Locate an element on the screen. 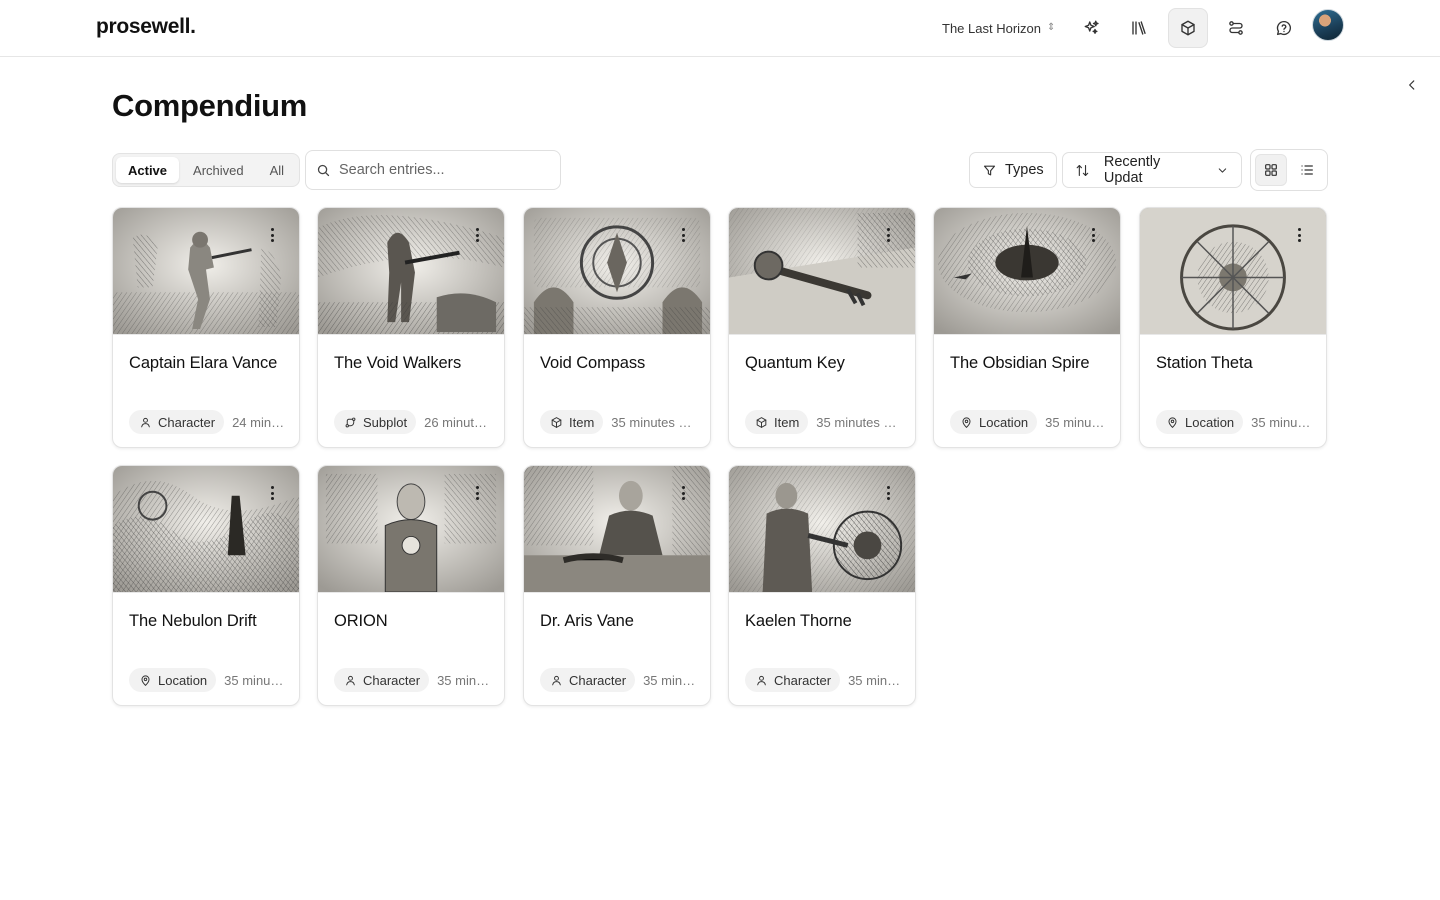 Image resolution: width=1440 pixels, height=900 pixels. sort-arrows-icon is located at coordinates (1082, 170).